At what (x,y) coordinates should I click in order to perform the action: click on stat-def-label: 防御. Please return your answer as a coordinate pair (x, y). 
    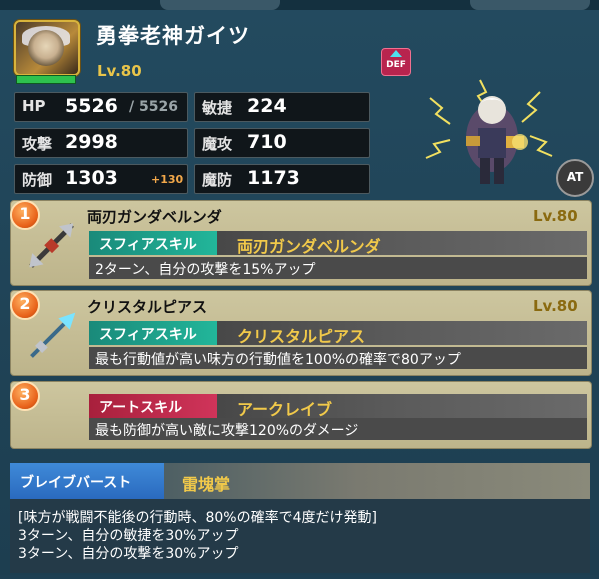
    Looking at the image, I should click on (37, 180).